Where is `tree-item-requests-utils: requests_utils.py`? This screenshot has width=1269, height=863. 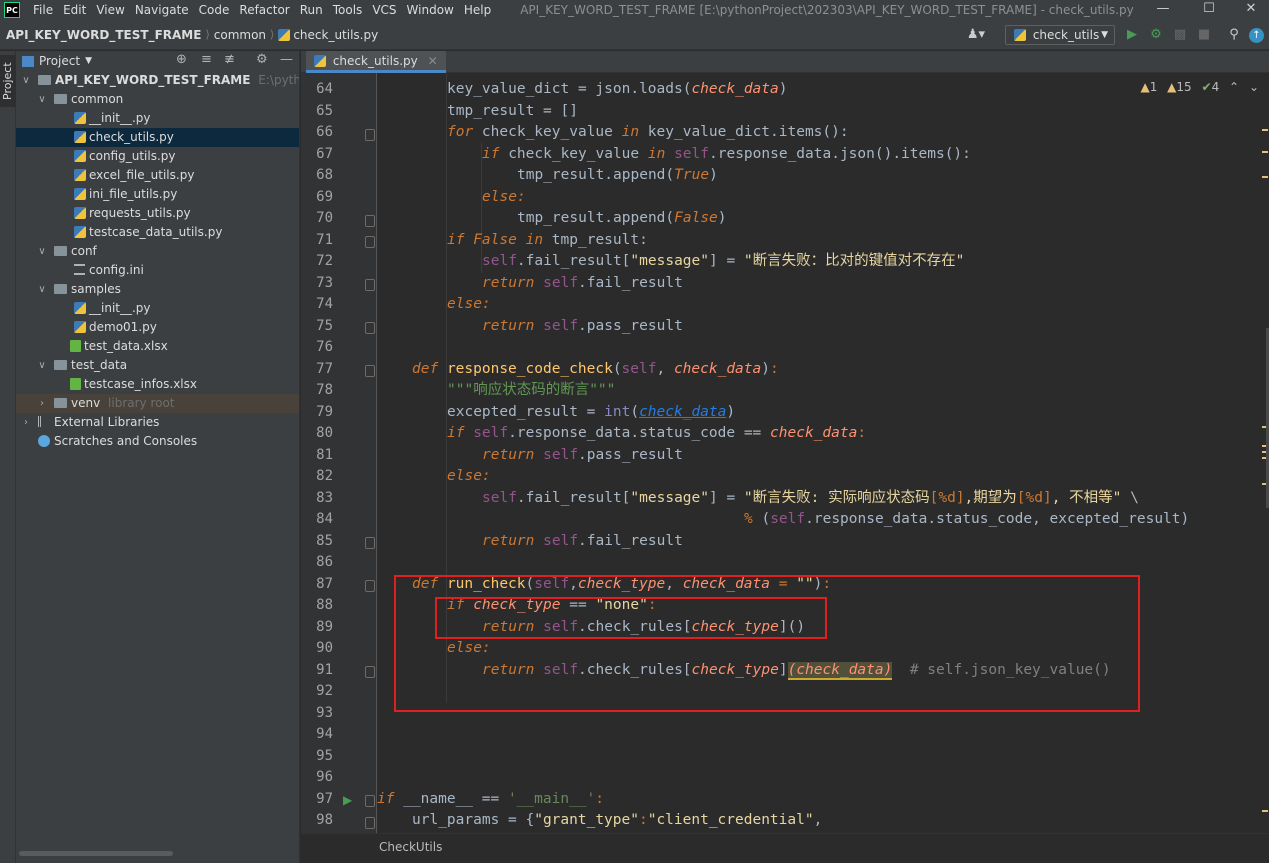
tree-item-requests-utils: requests_utils.py is located at coordinates (157, 213).